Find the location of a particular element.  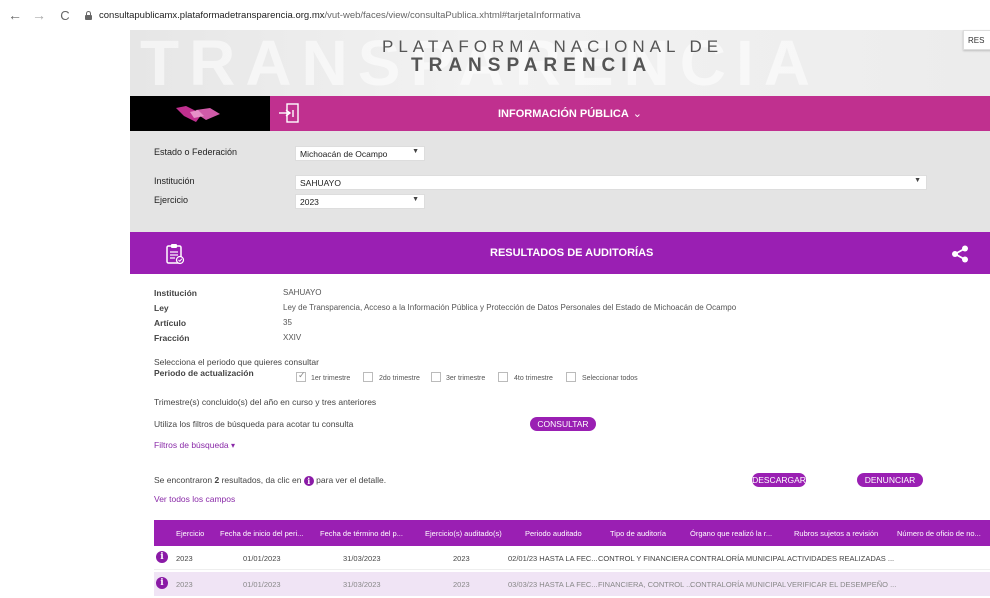

clipboard-icon is located at coordinates (175, 254).